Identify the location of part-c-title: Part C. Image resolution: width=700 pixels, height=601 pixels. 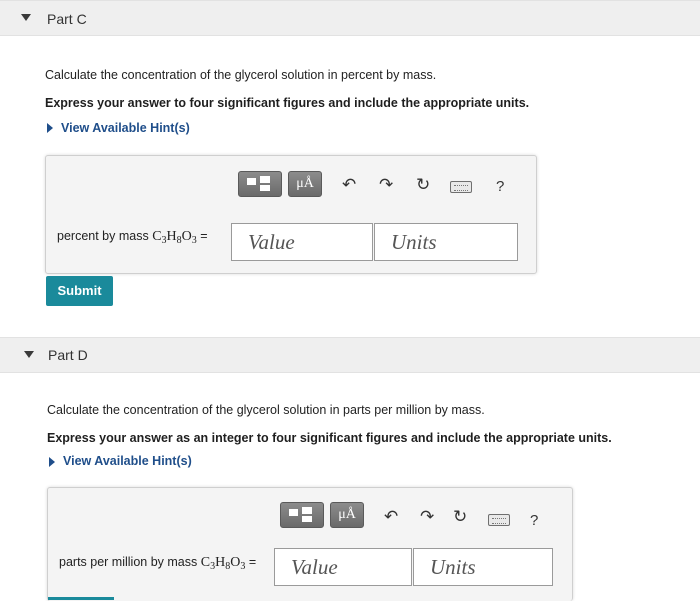
(67, 19).